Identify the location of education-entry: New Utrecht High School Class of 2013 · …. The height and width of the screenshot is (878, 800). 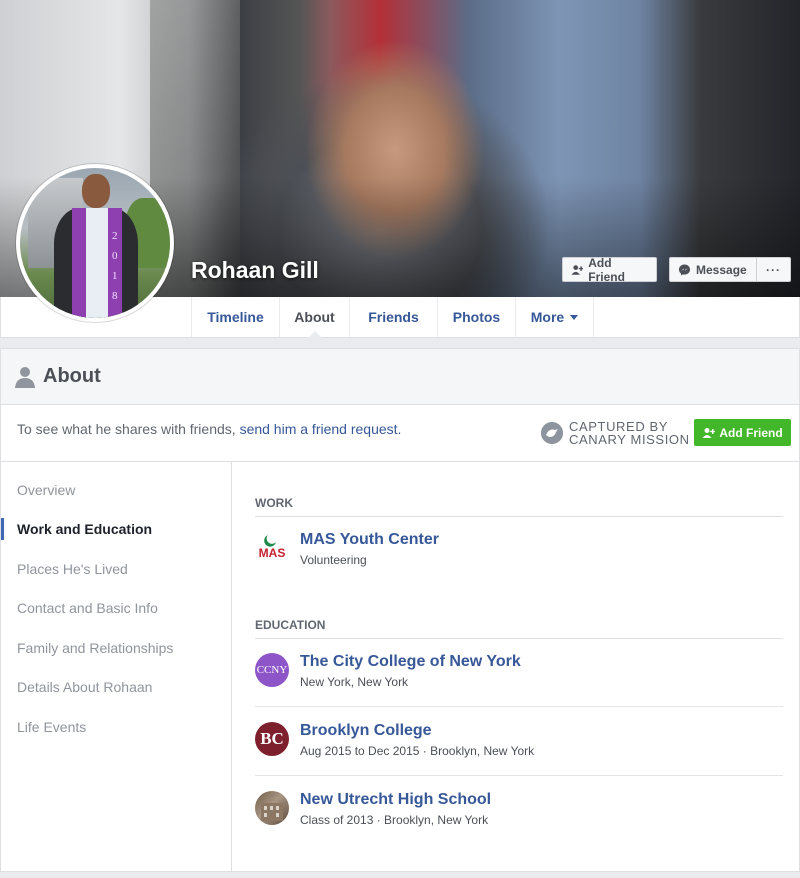
(519, 821).